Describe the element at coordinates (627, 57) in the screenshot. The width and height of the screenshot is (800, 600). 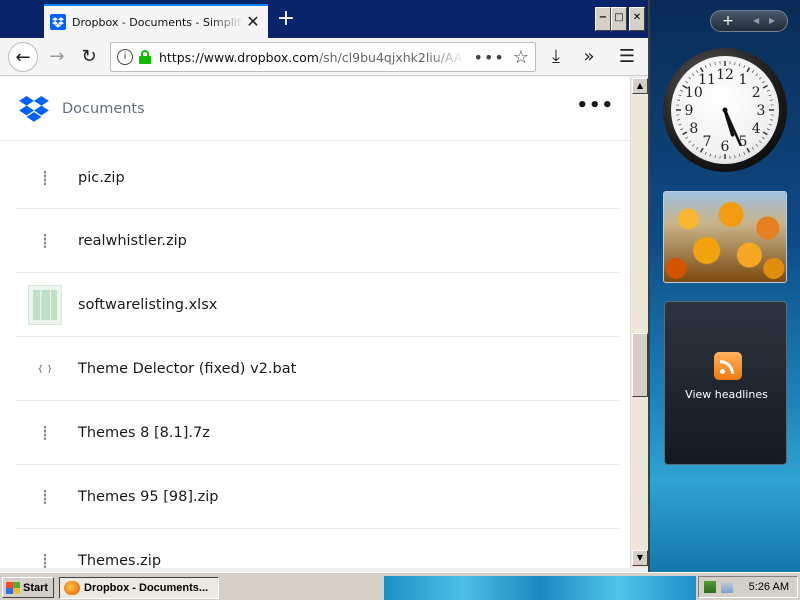
I see `hamburger-menu-icon: ☰` at that location.